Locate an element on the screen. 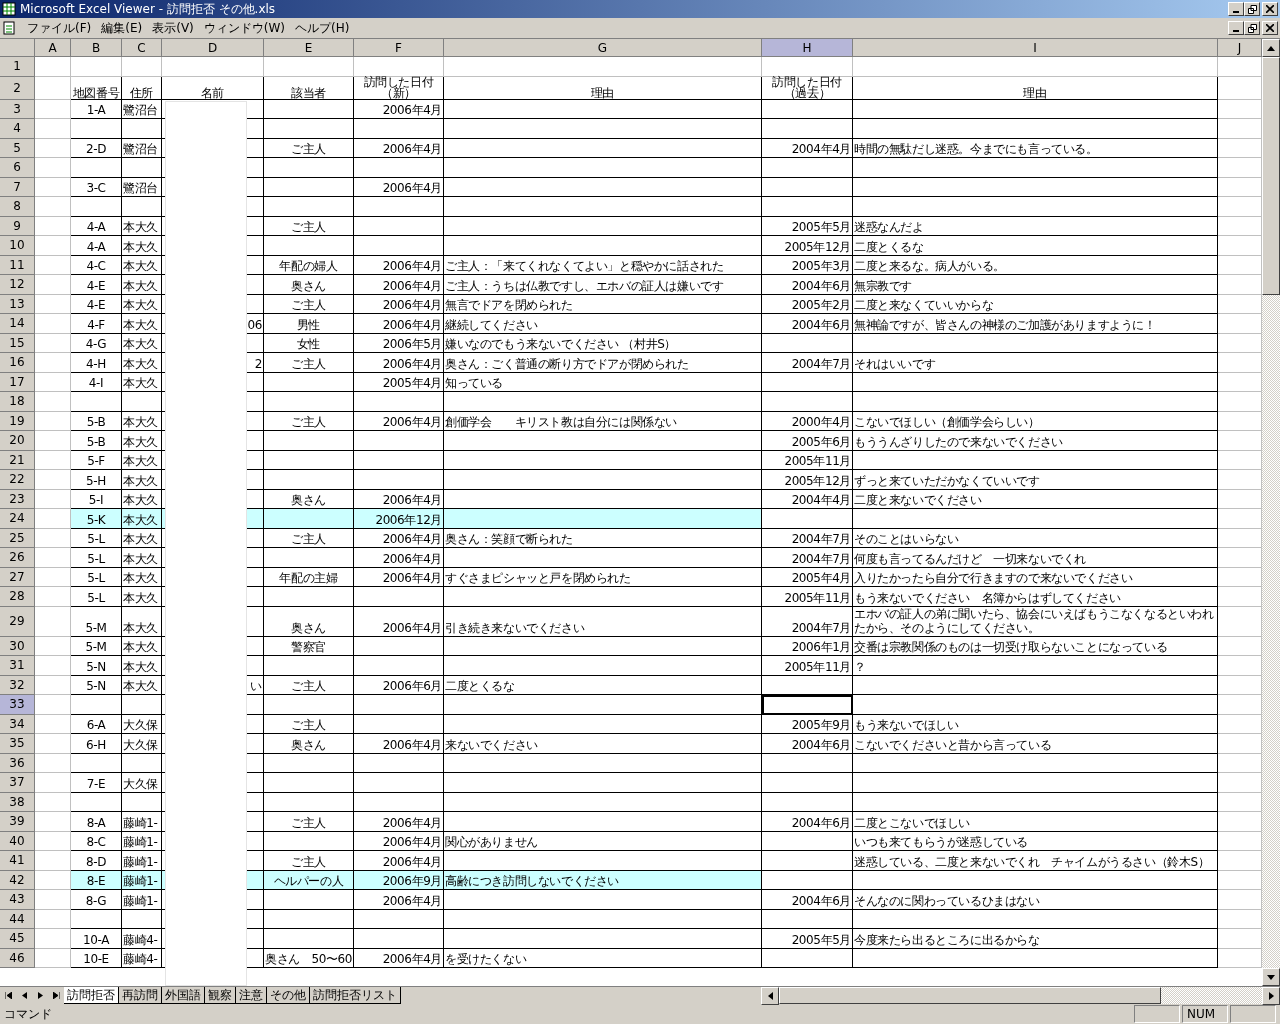 The image size is (1280, 1024). column-header: A is located at coordinates (53, 48).